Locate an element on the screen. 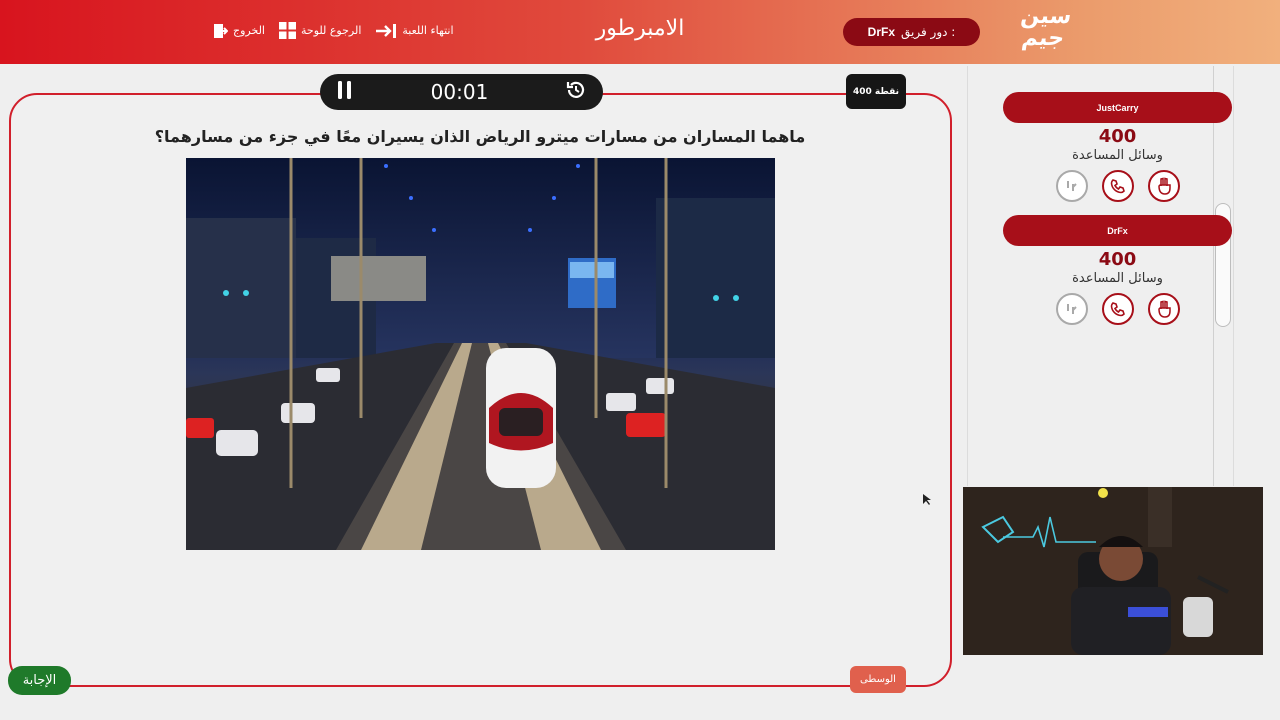 The height and width of the screenshot is (720, 1280). team-card-2: DrFx 400 وسائل المساعدة is located at coordinates (1117, 270).